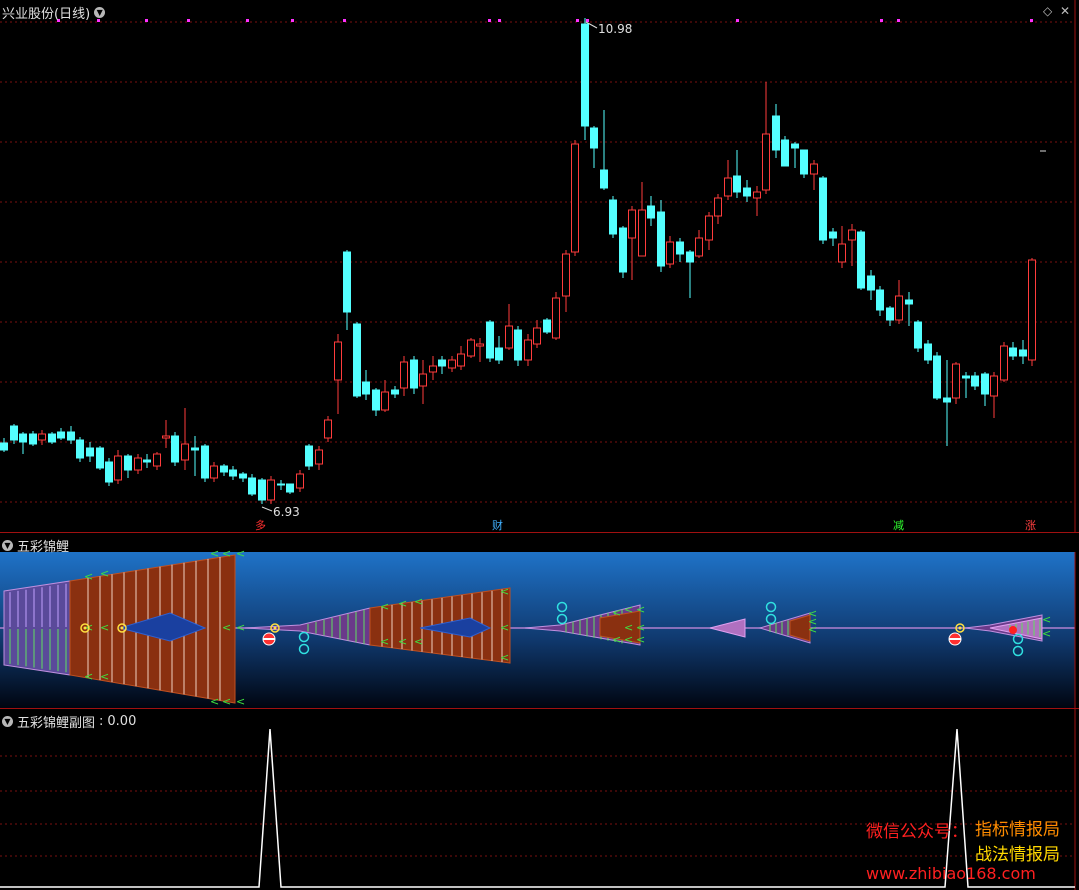 This screenshot has height=890, width=1079. What do you see at coordinates (122, 721) in the screenshot?
I see `indicator2-value: 0.00` at bounding box center [122, 721].